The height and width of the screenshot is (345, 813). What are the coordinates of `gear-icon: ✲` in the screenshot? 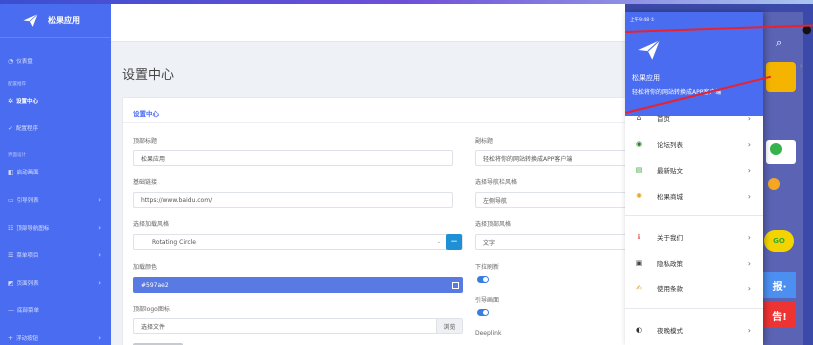 It's located at (11, 101).